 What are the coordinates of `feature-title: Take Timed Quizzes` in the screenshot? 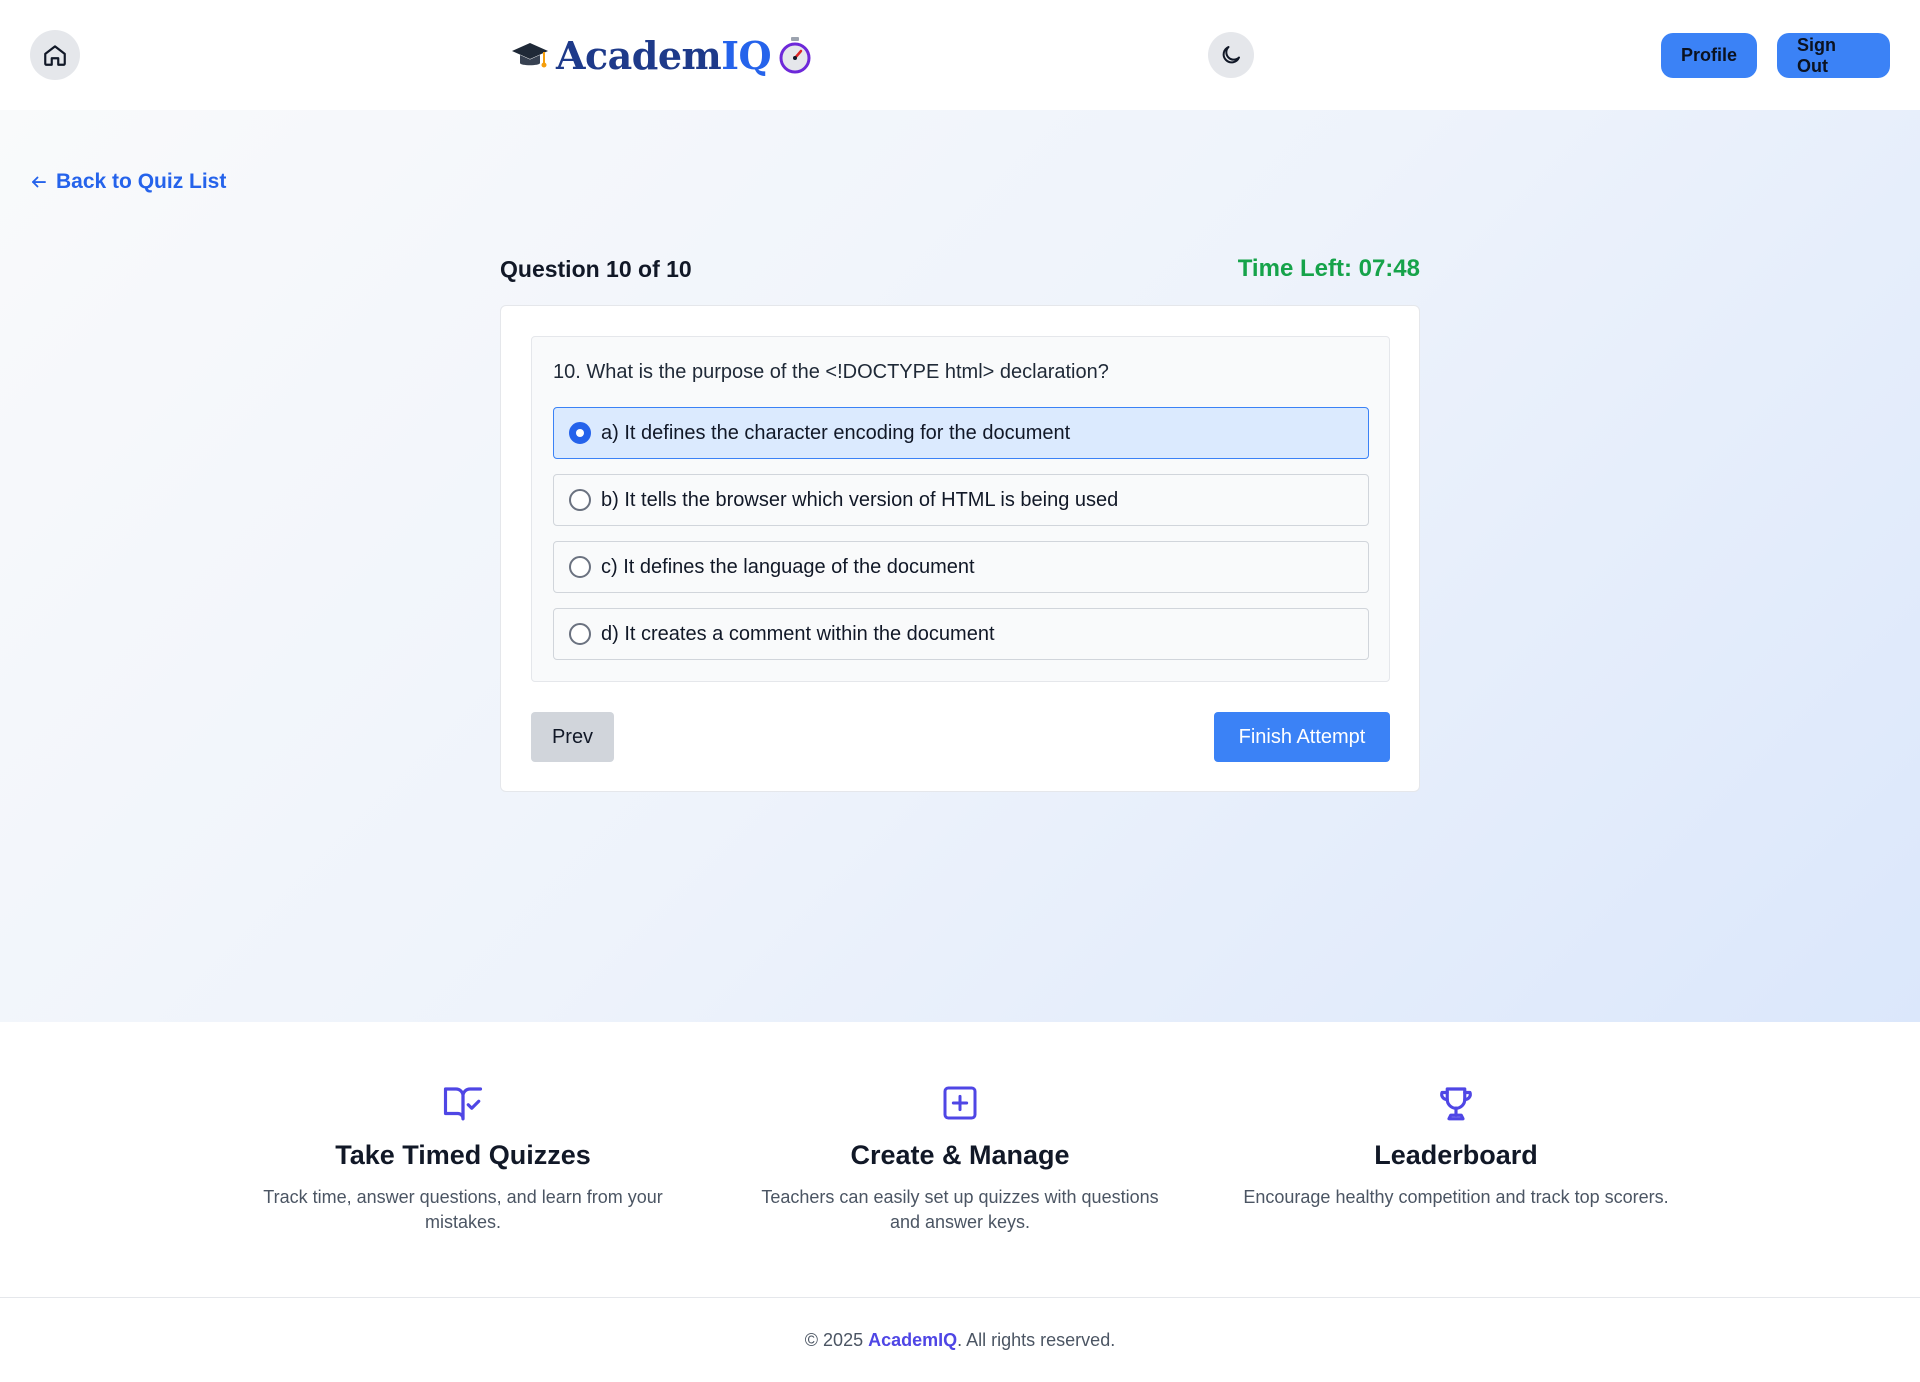 It's located at (463, 1155).